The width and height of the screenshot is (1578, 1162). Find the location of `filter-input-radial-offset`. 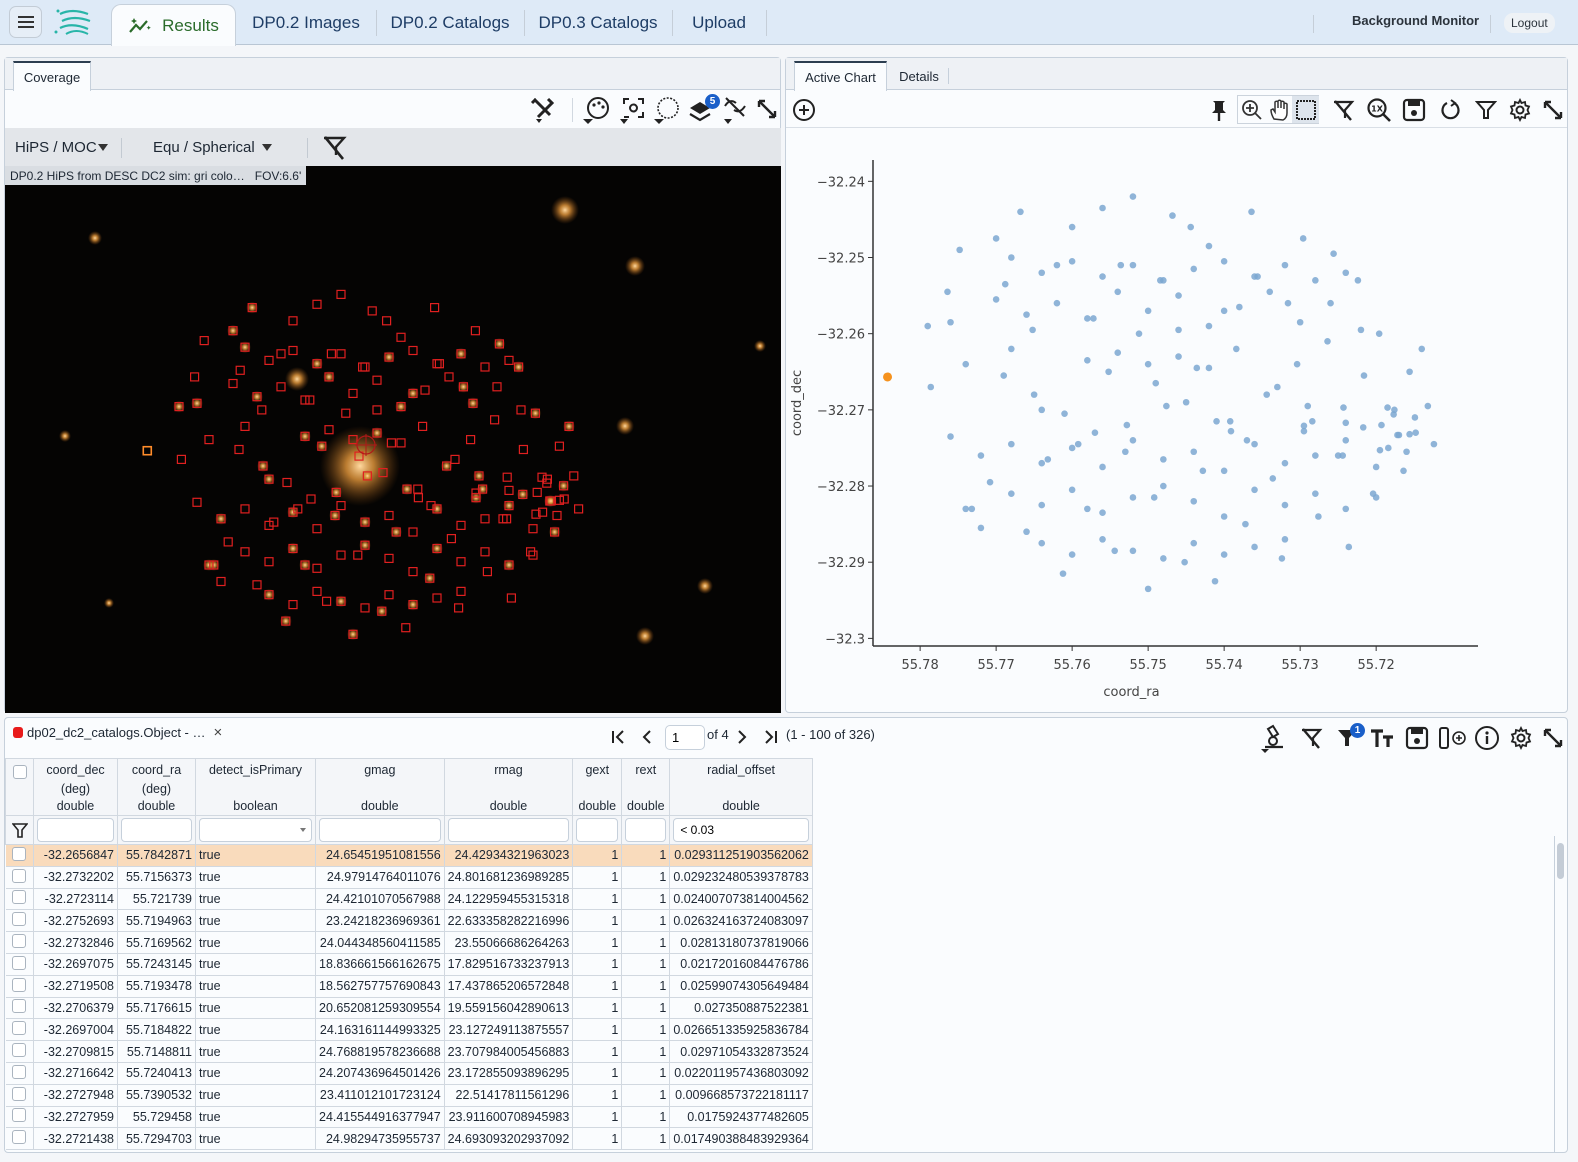

filter-input-radial-offset is located at coordinates (741, 830).